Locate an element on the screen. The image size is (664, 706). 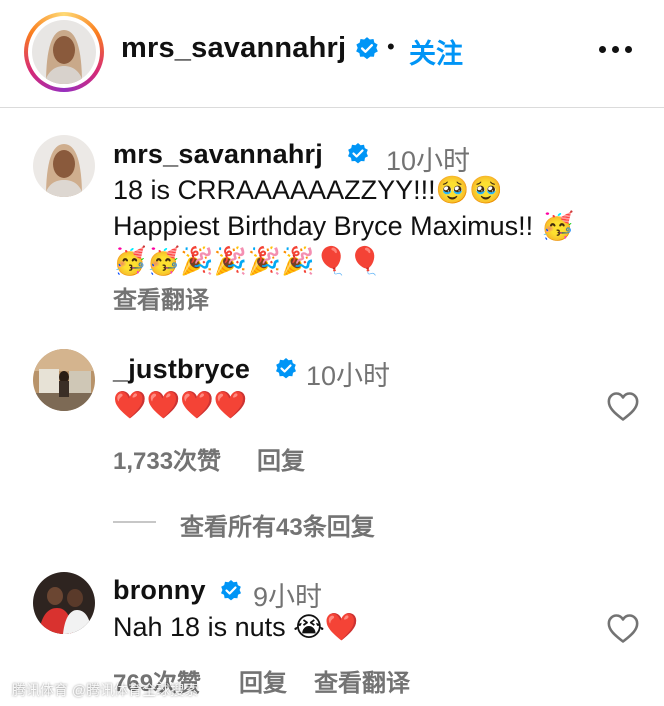
more-options-icon is located at coordinates (616, 49).